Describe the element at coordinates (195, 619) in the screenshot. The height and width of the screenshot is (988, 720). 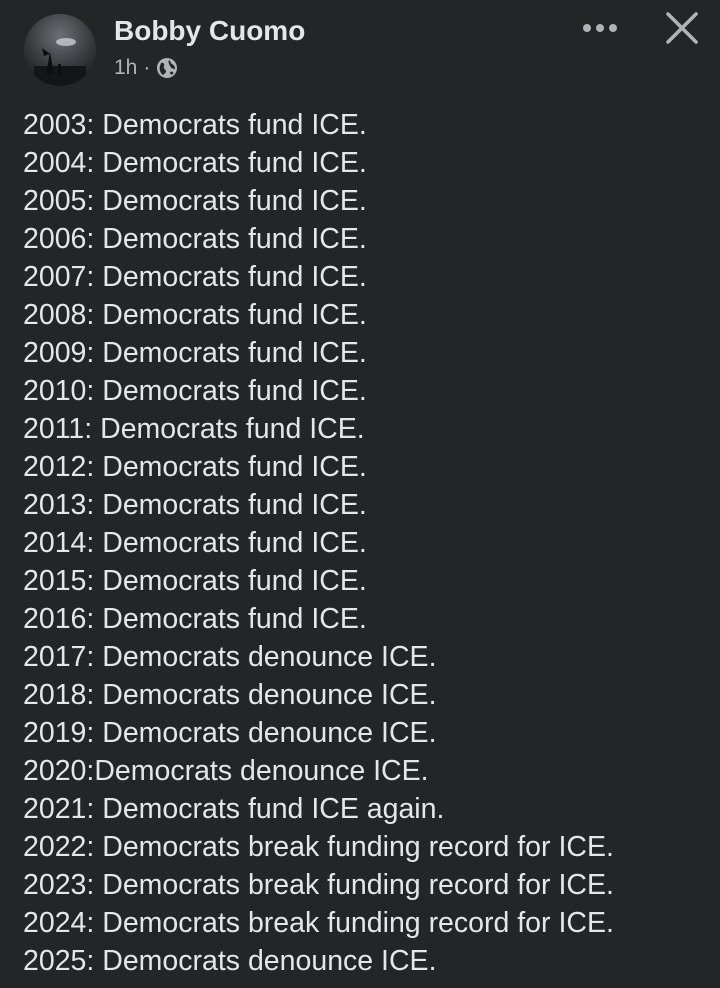
I see `post-line: 2016: Democrats fund ICE.` at that location.